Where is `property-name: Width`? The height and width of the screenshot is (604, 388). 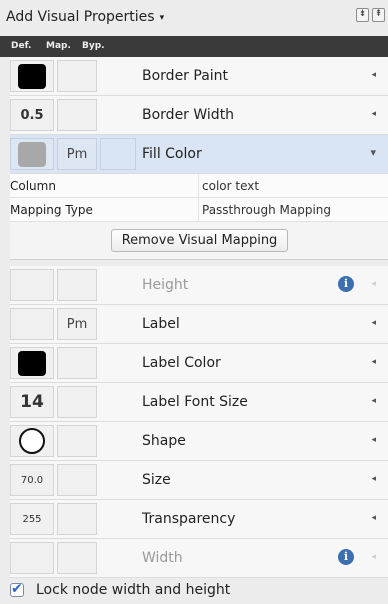
property-name: Width is located at coordinates (162, 558).